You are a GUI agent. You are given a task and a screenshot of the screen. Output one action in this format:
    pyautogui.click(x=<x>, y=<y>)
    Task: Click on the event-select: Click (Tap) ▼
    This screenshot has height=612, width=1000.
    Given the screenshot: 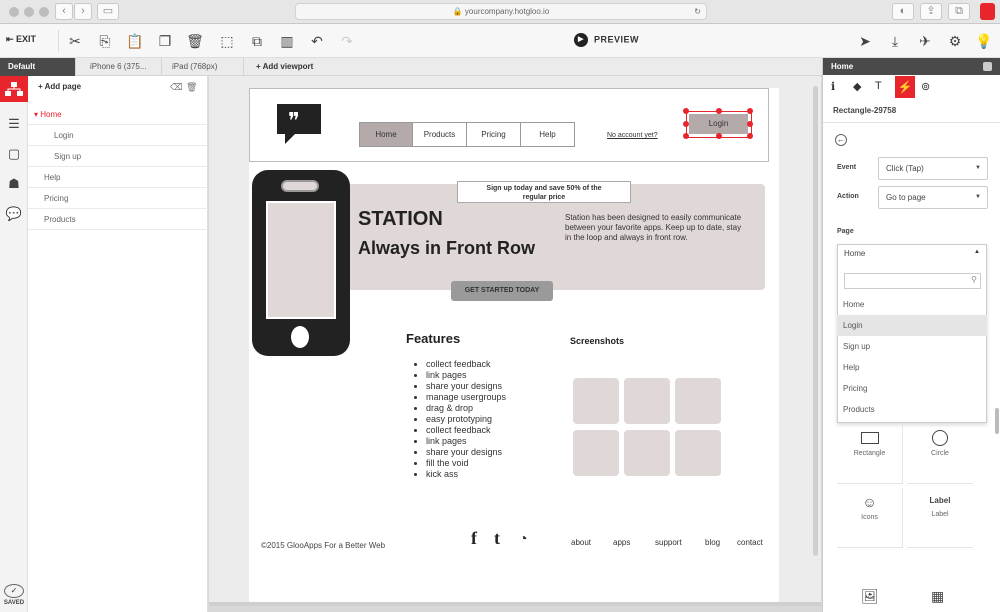 What is the action you would take?
    pyautogui.click(x=933, y=168)
    